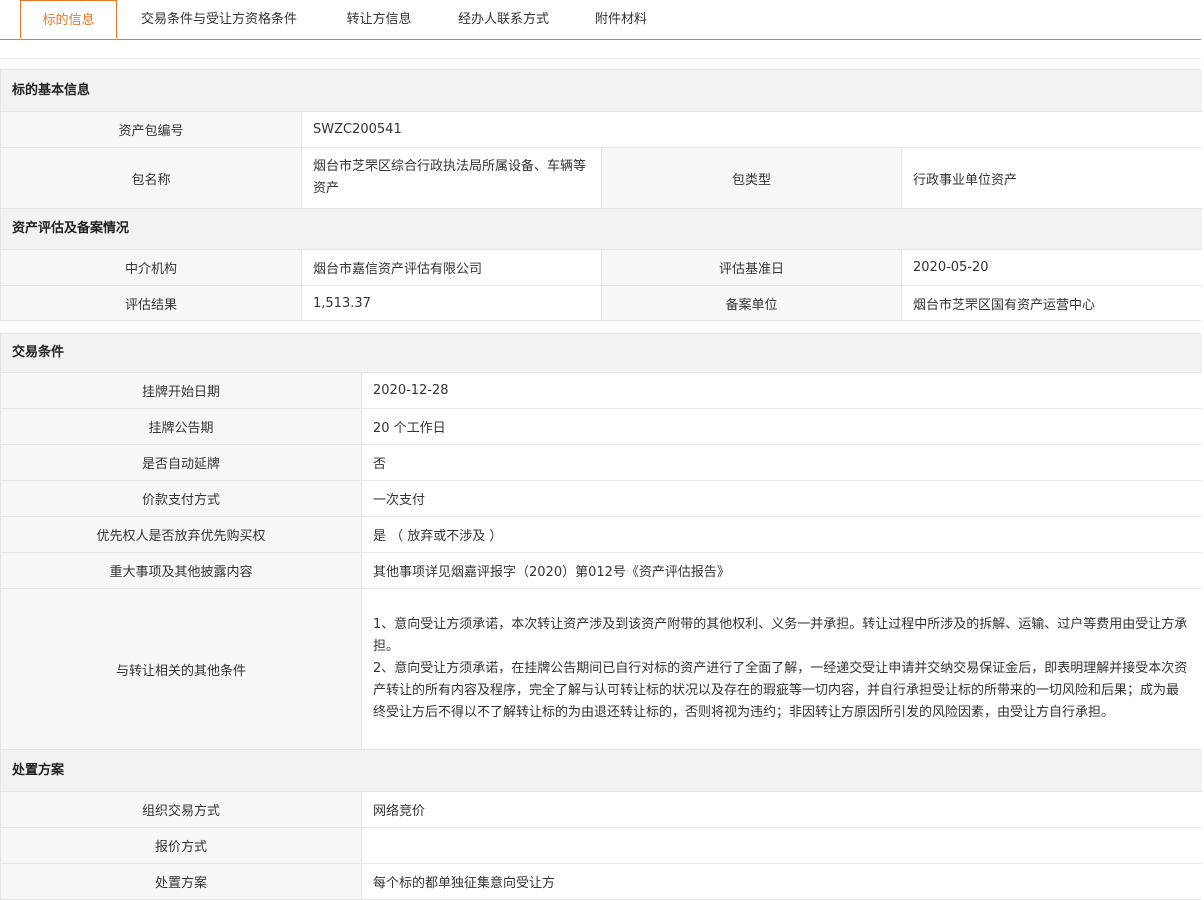 This screenshot has width=1204, height=900. I want to click on value-result: 1,513.37, so click(452, 303).